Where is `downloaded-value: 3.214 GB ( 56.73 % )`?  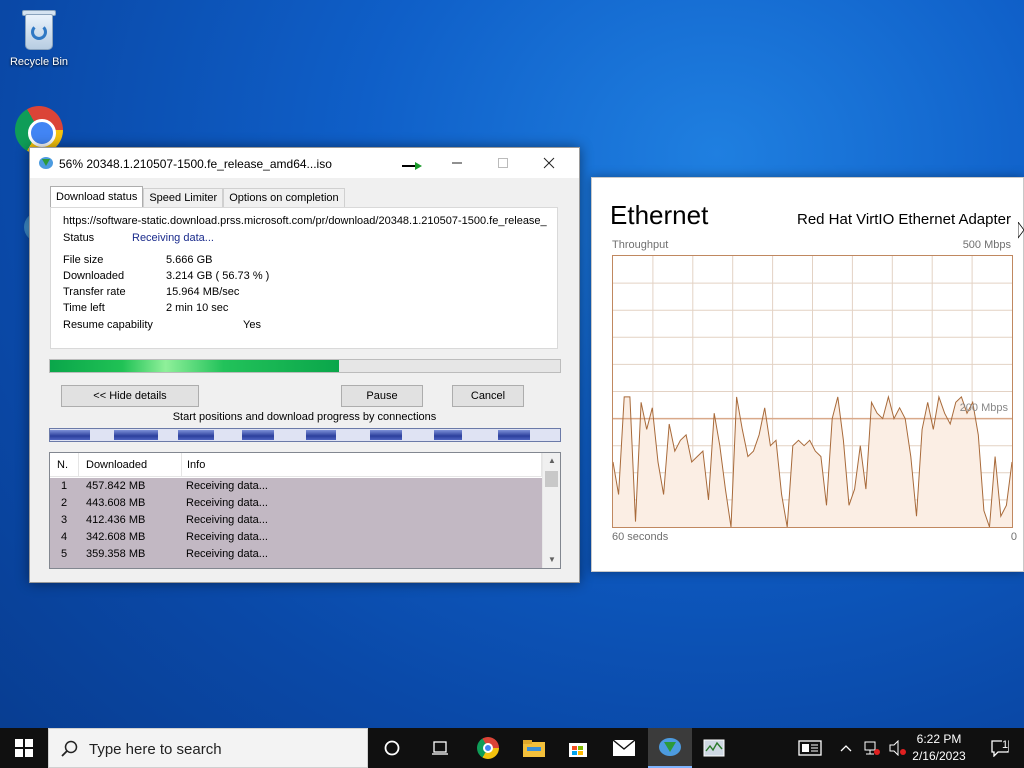 downloaded-value: 3.214 GB ( 56.73 % ) is located at coordinates (218, 276).